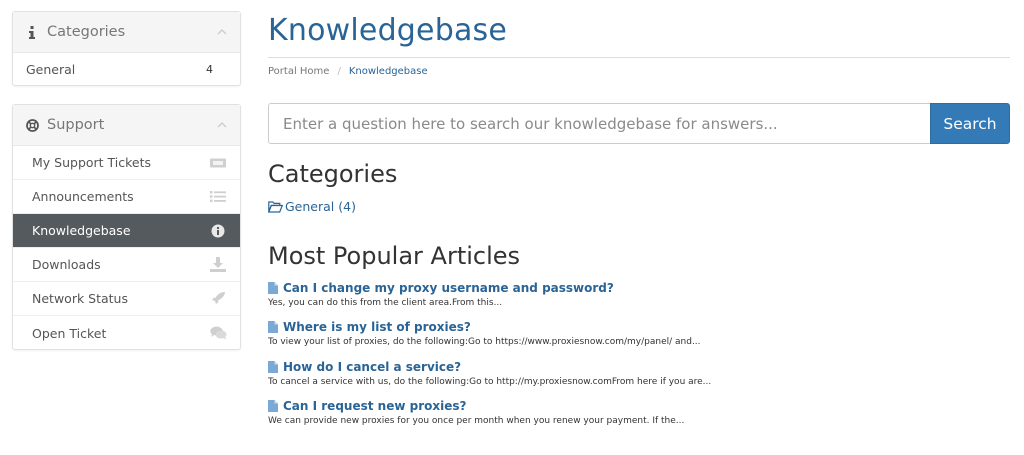 The image size is (1024, 455). What do you see at coordinates (76, 125) in the screenshot?
I see `support-panel-title: Support` at bounding box center [76, 125].